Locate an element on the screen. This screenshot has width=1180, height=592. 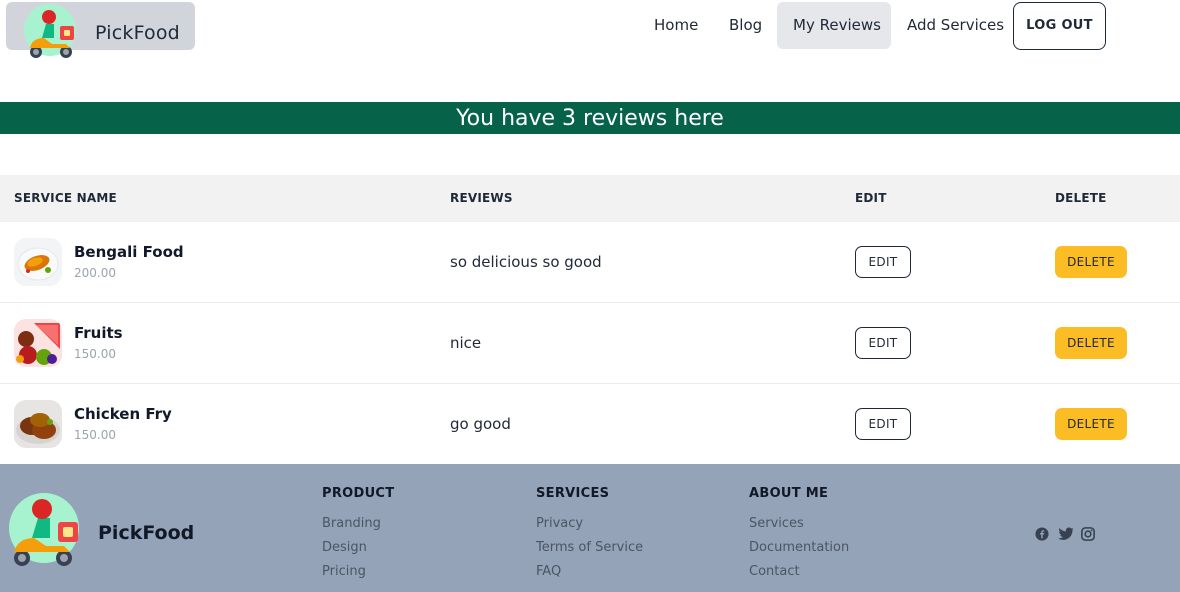
brand-link: PickFood is located at coordinates (100, 30).